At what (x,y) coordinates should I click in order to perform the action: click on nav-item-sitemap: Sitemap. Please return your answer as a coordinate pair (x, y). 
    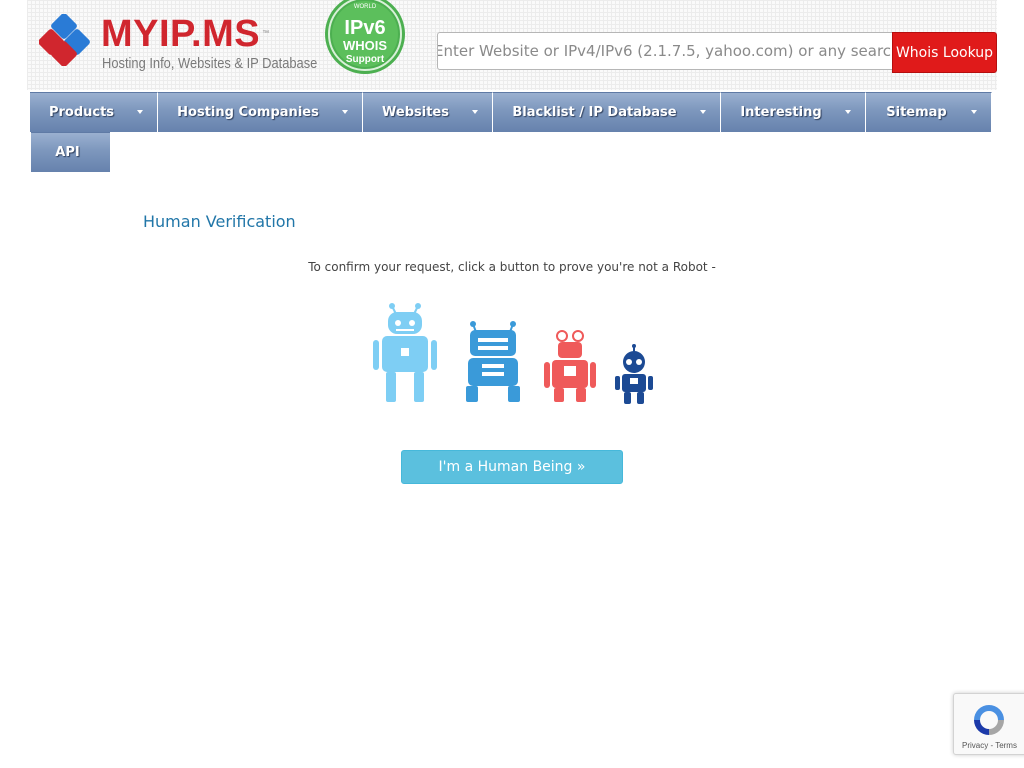
    Looking at the image, I should click on (929, 112).